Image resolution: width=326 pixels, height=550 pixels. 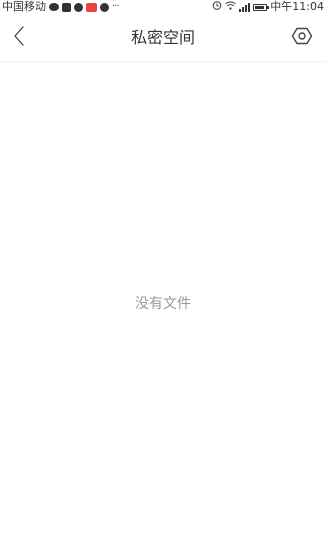 I want to click on app-header: 私密空间, so click(x=163, y=38).